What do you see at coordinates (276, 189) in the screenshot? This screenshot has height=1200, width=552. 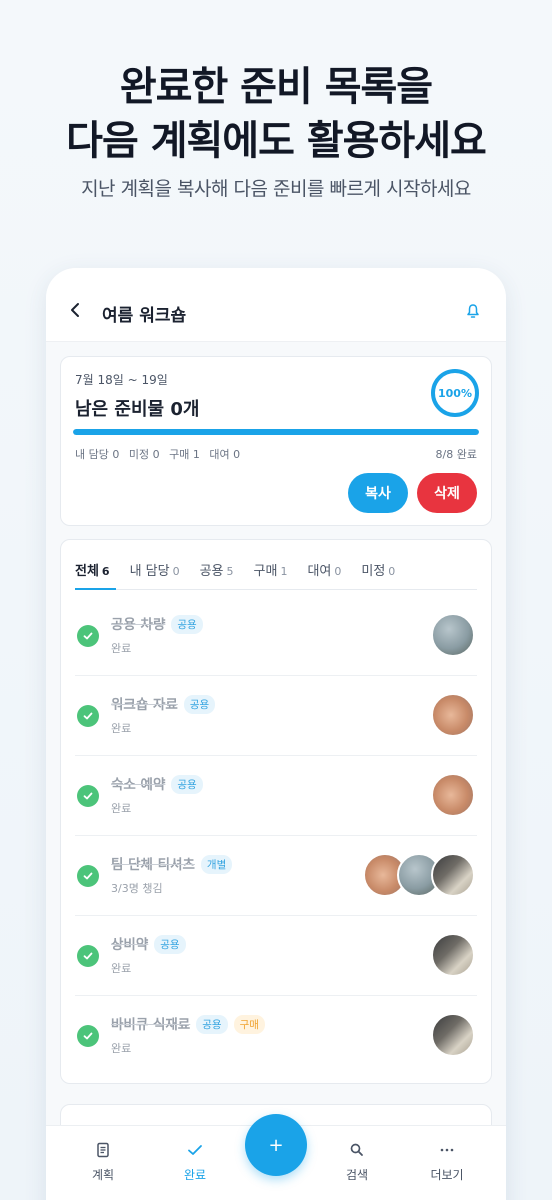 I see `hero-subtitle: 지난 계획을 복사해 다음 준비를 빠르게 시작하세요` at bounding box center [276, 189].